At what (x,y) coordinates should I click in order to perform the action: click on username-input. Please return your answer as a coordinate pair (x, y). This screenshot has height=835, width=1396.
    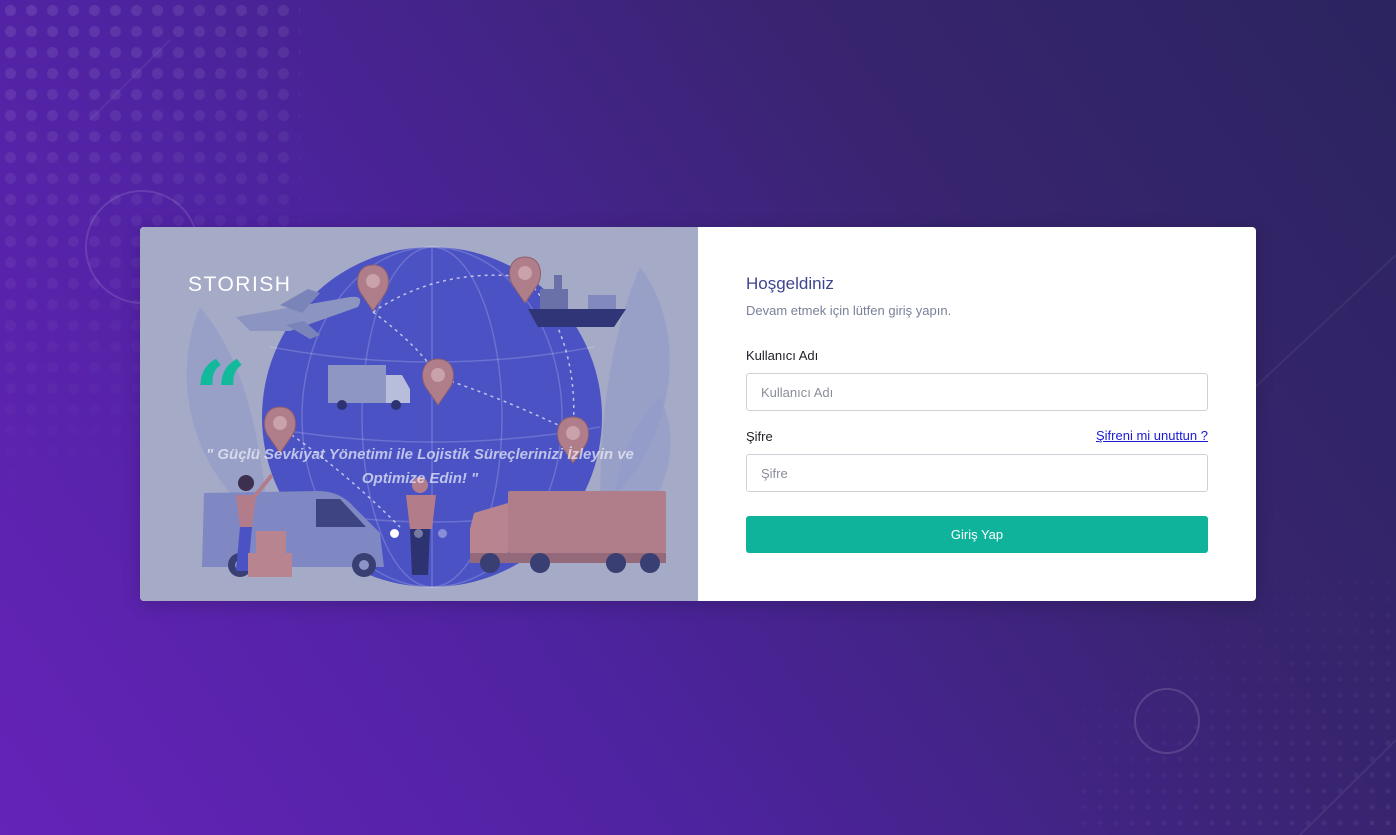
    Looking at the image, I should click on (977, 392).